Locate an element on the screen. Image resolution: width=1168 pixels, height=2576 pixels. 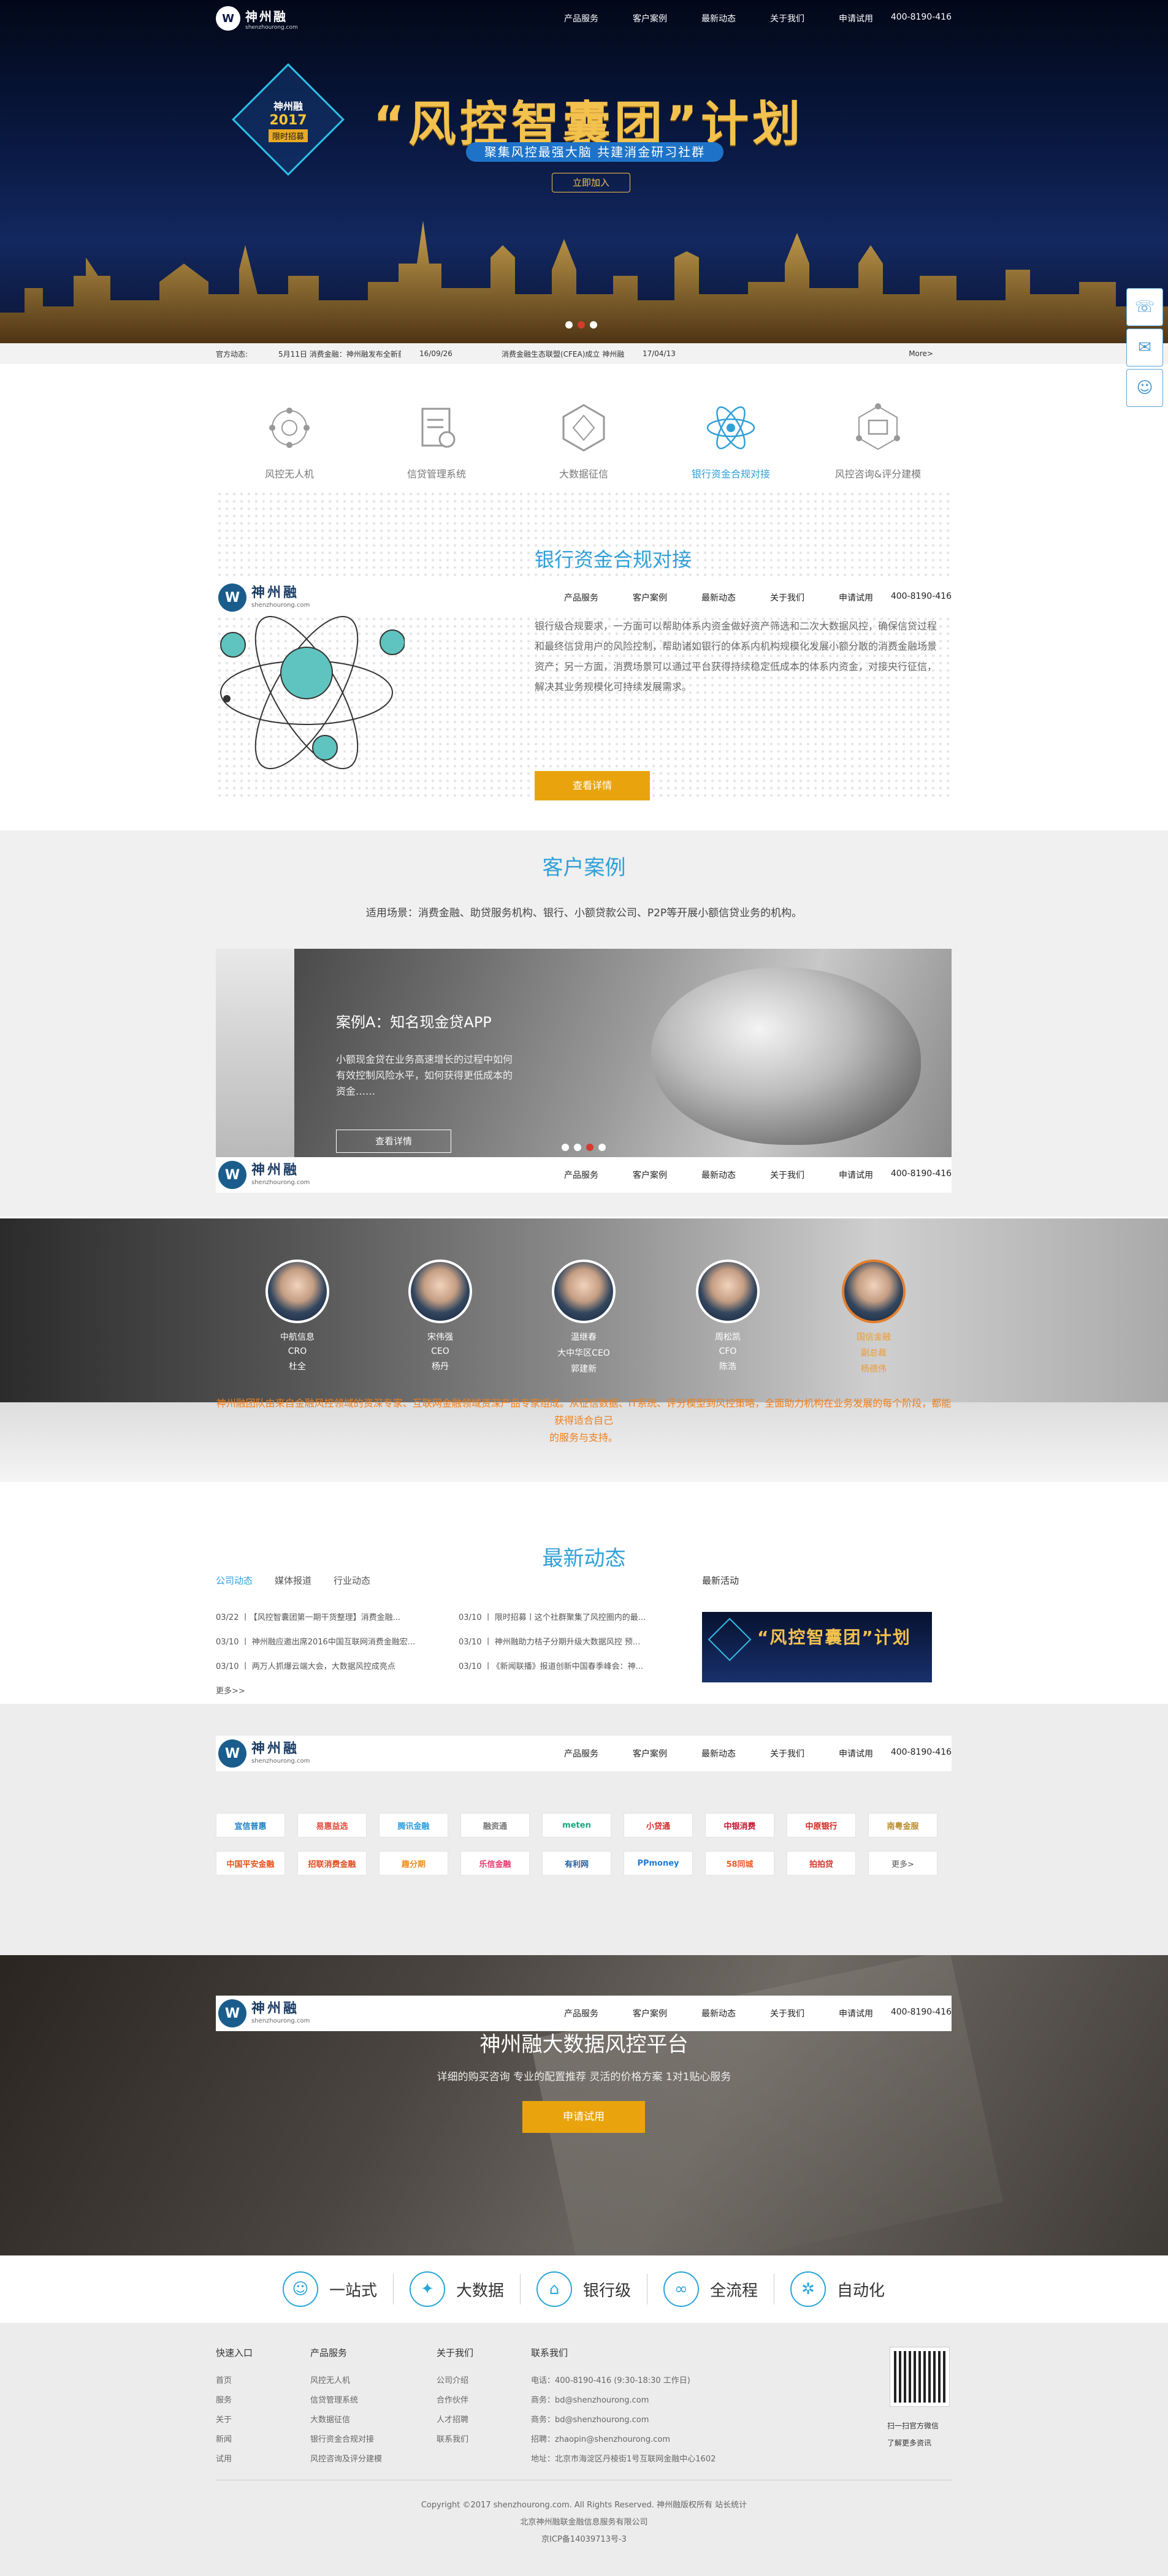
partner-logo: 中银消费 is located at coordinates (739, 1825).